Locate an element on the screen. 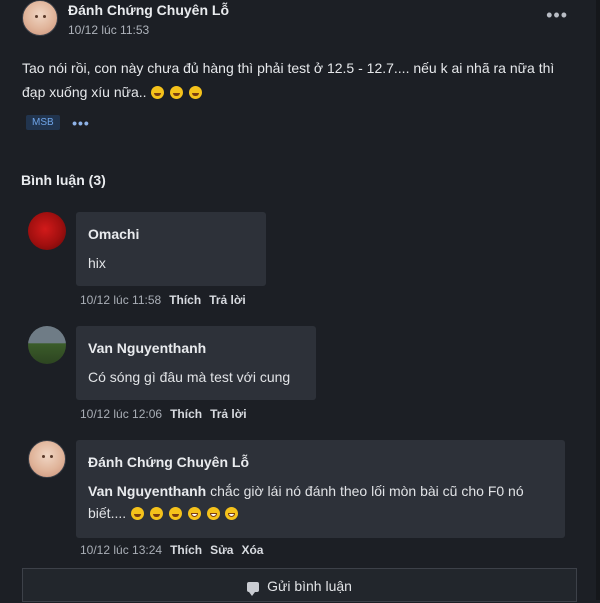 This screenshot has height=603, width=600. post-header: Đánh Chứng Chuyên Lỗ 10/12 lúc 11:53 ••• is located at coordinates (300, 21).